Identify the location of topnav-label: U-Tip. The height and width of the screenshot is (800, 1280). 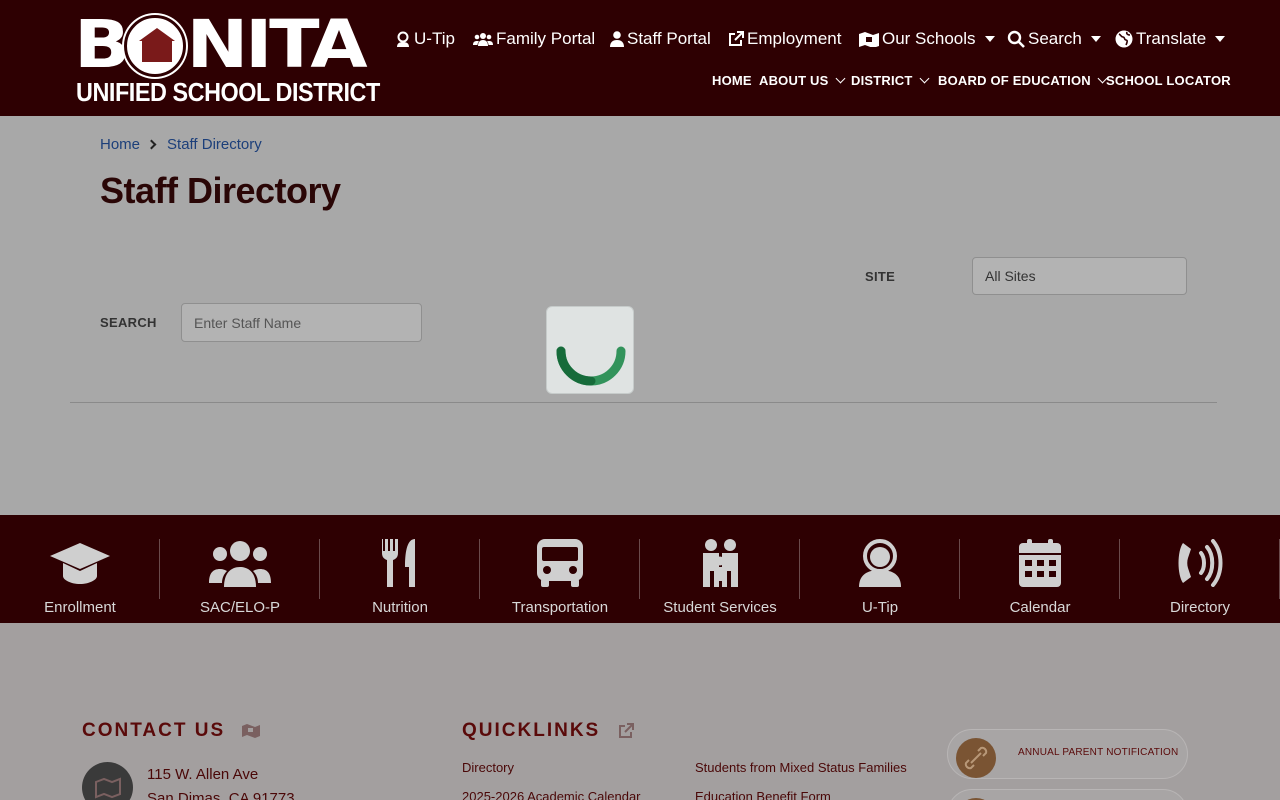
(434, 38).